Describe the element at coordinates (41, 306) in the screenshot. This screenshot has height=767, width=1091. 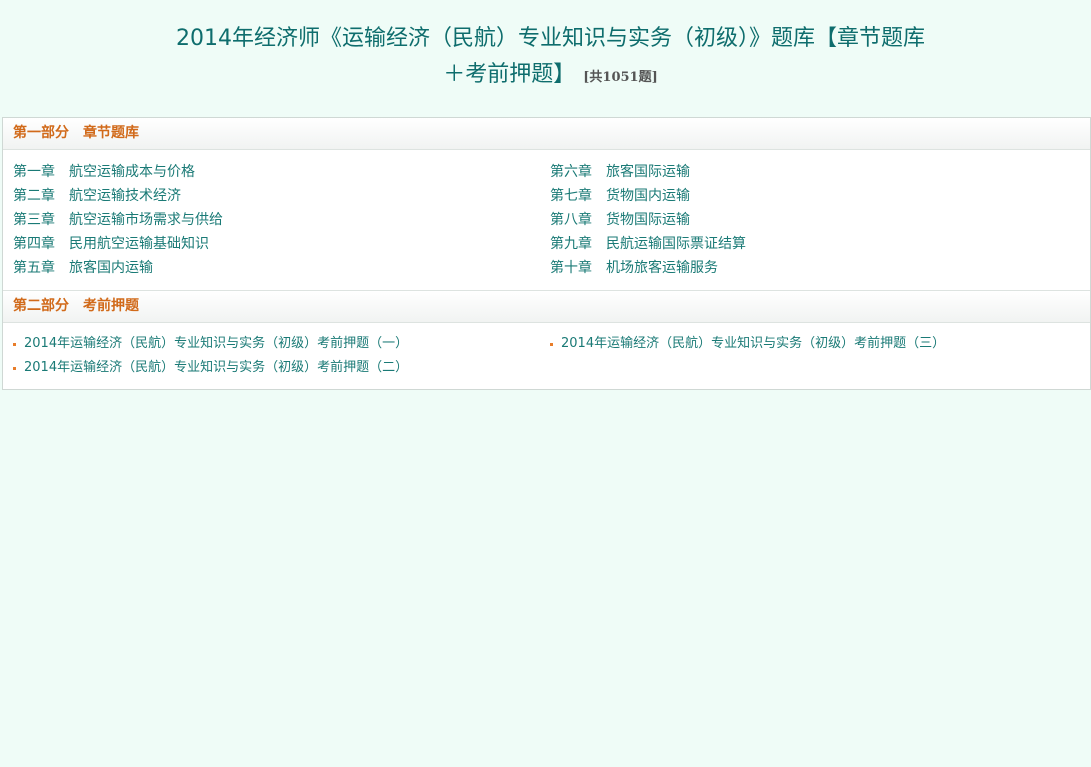
I see `section-part-label: 第二部分` at that location.